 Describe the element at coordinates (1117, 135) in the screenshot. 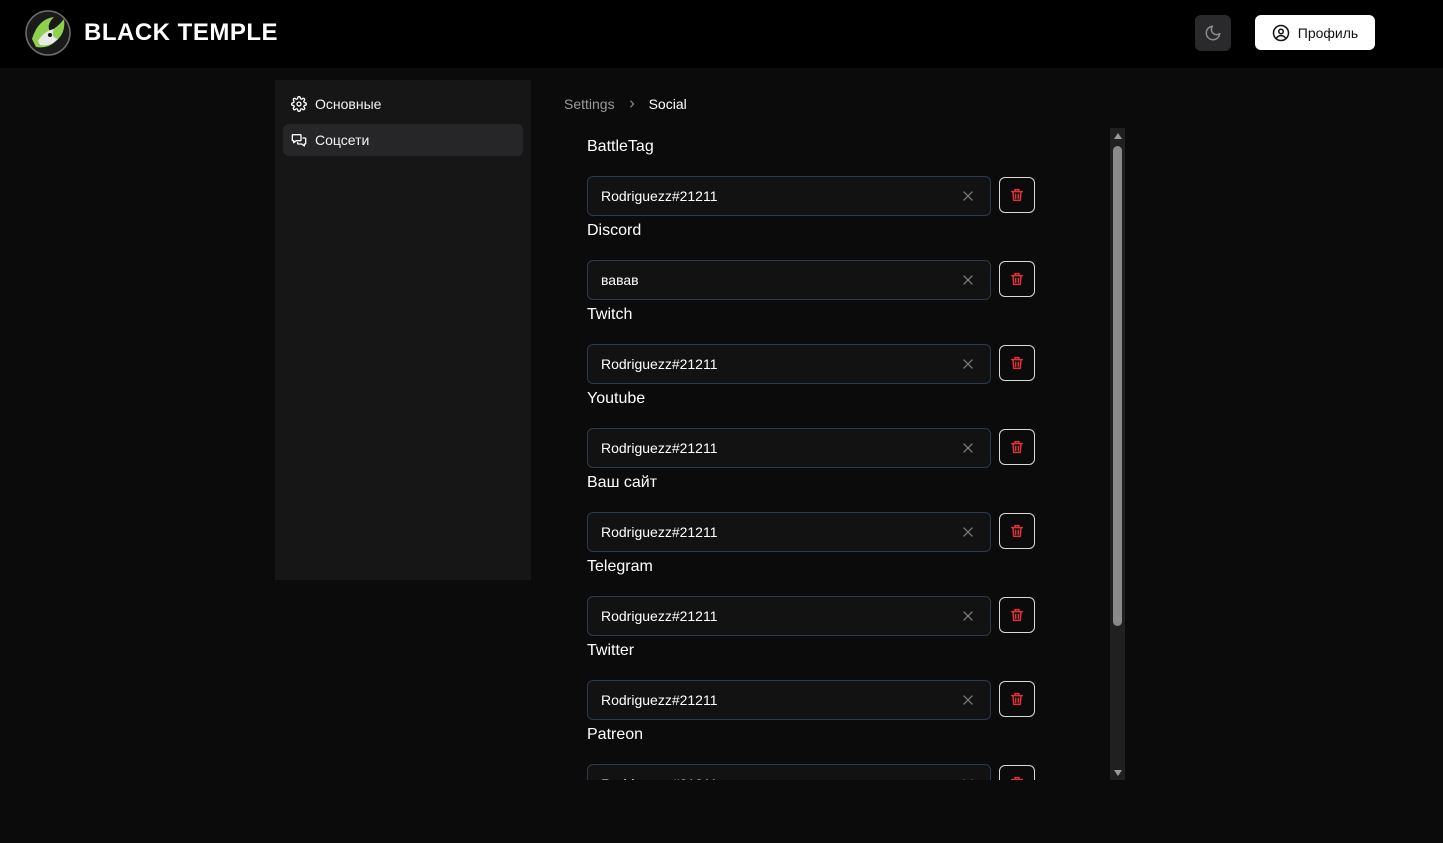

I see `scroll-up-arrow-icon` at that location.